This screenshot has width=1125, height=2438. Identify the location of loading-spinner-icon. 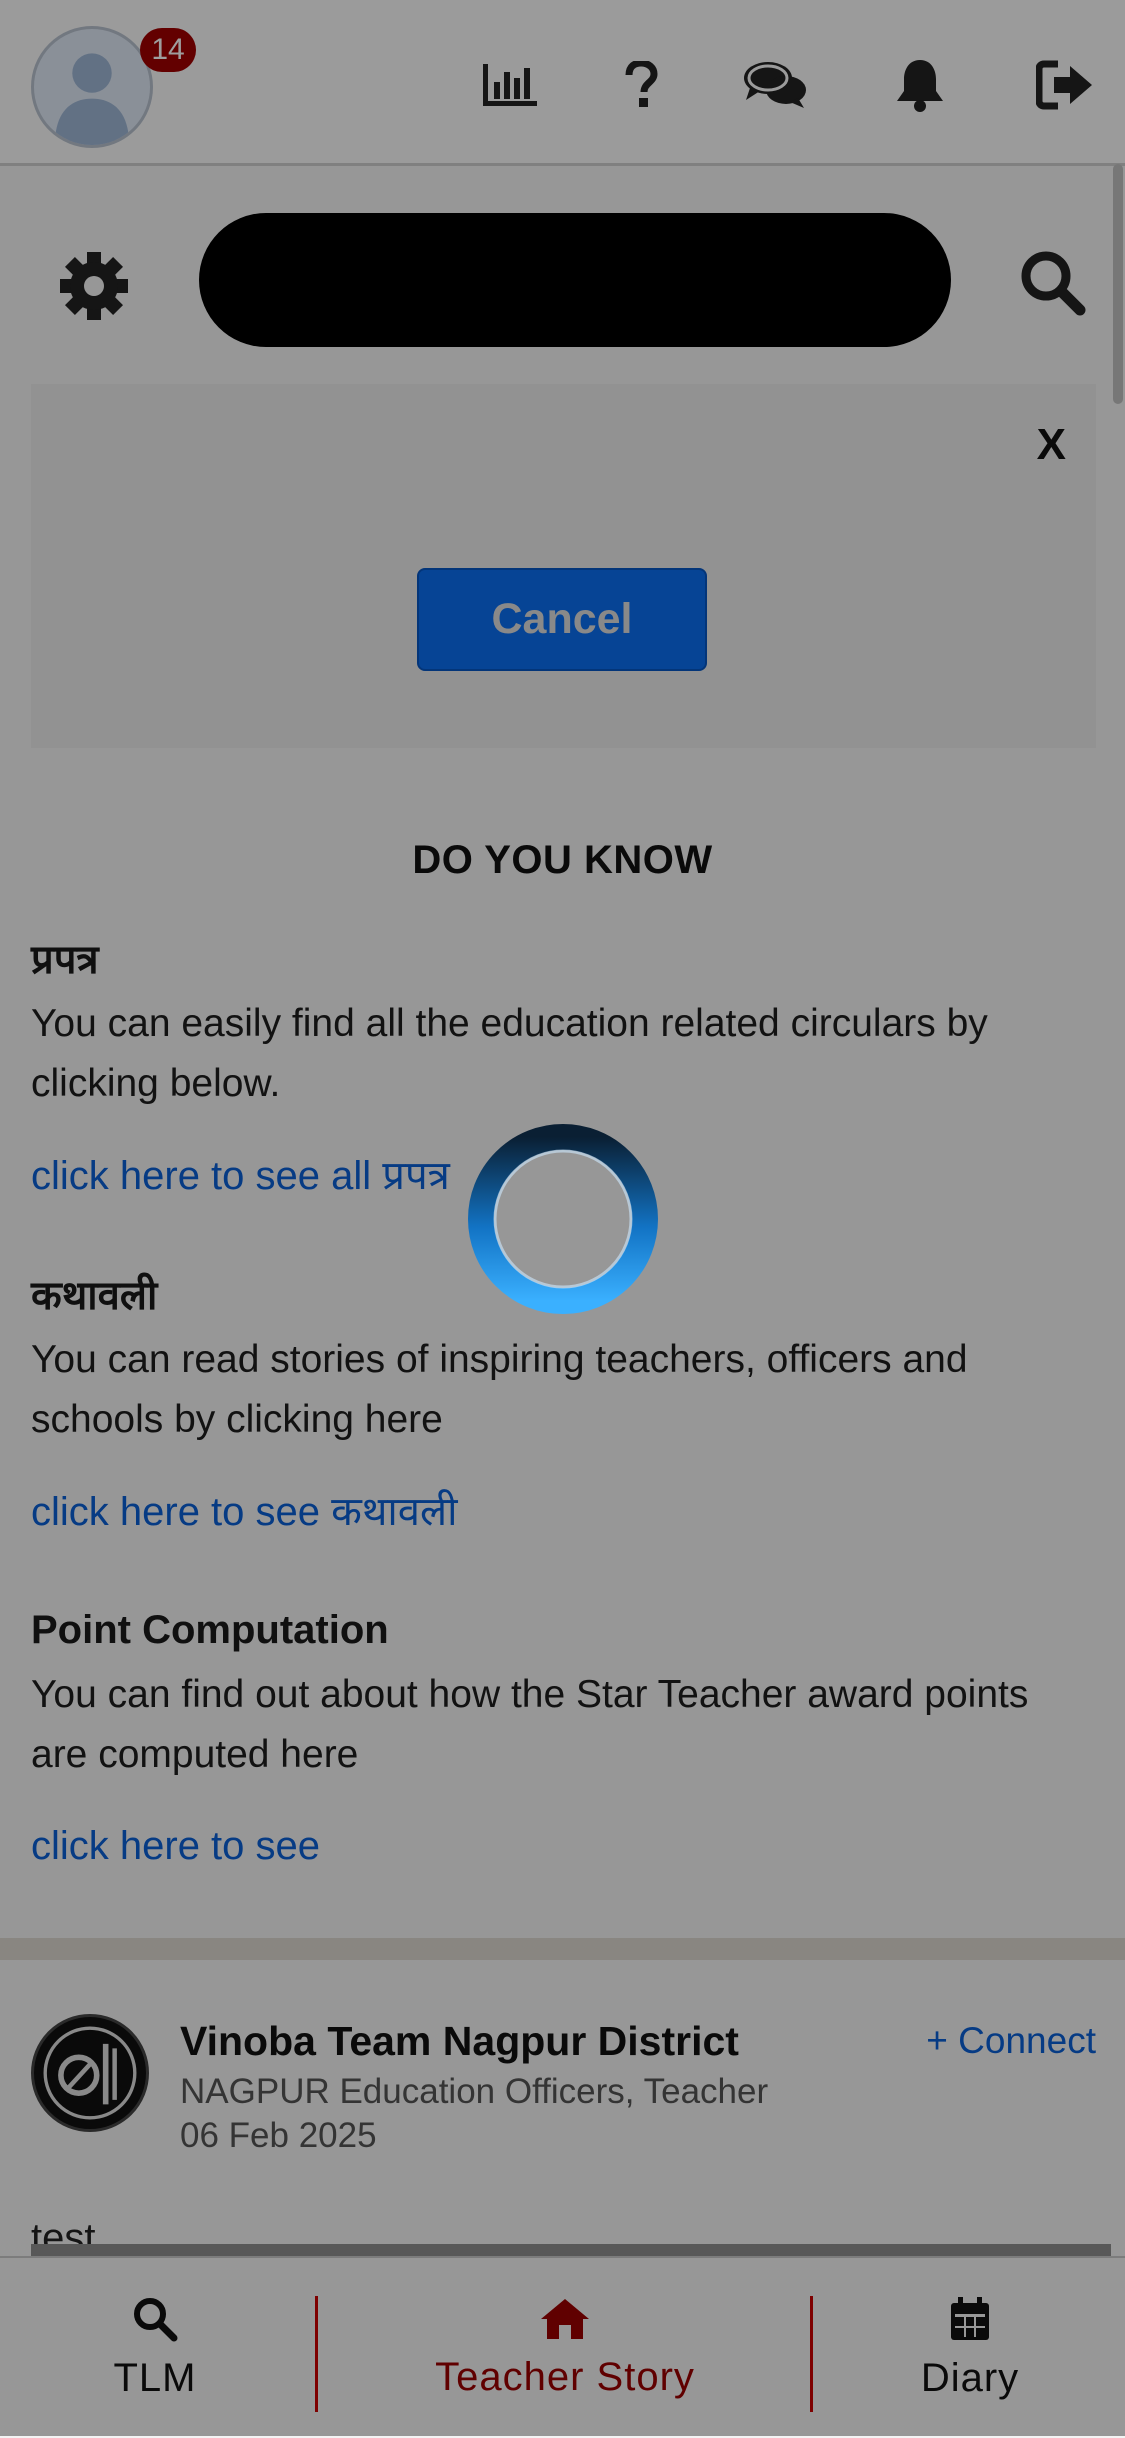
(563, 1219).